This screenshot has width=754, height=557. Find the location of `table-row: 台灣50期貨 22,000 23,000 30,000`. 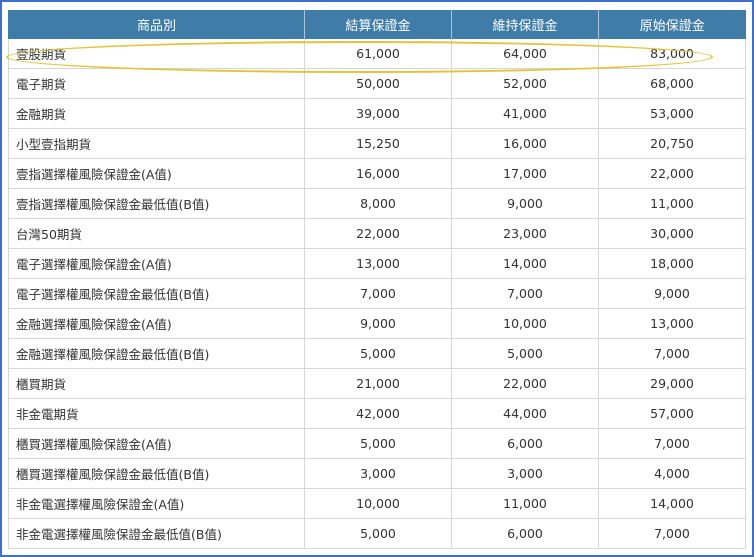

table-row: 台灣50期貨 22,000 23,000 30,000 is located at coordinates (377, 233).